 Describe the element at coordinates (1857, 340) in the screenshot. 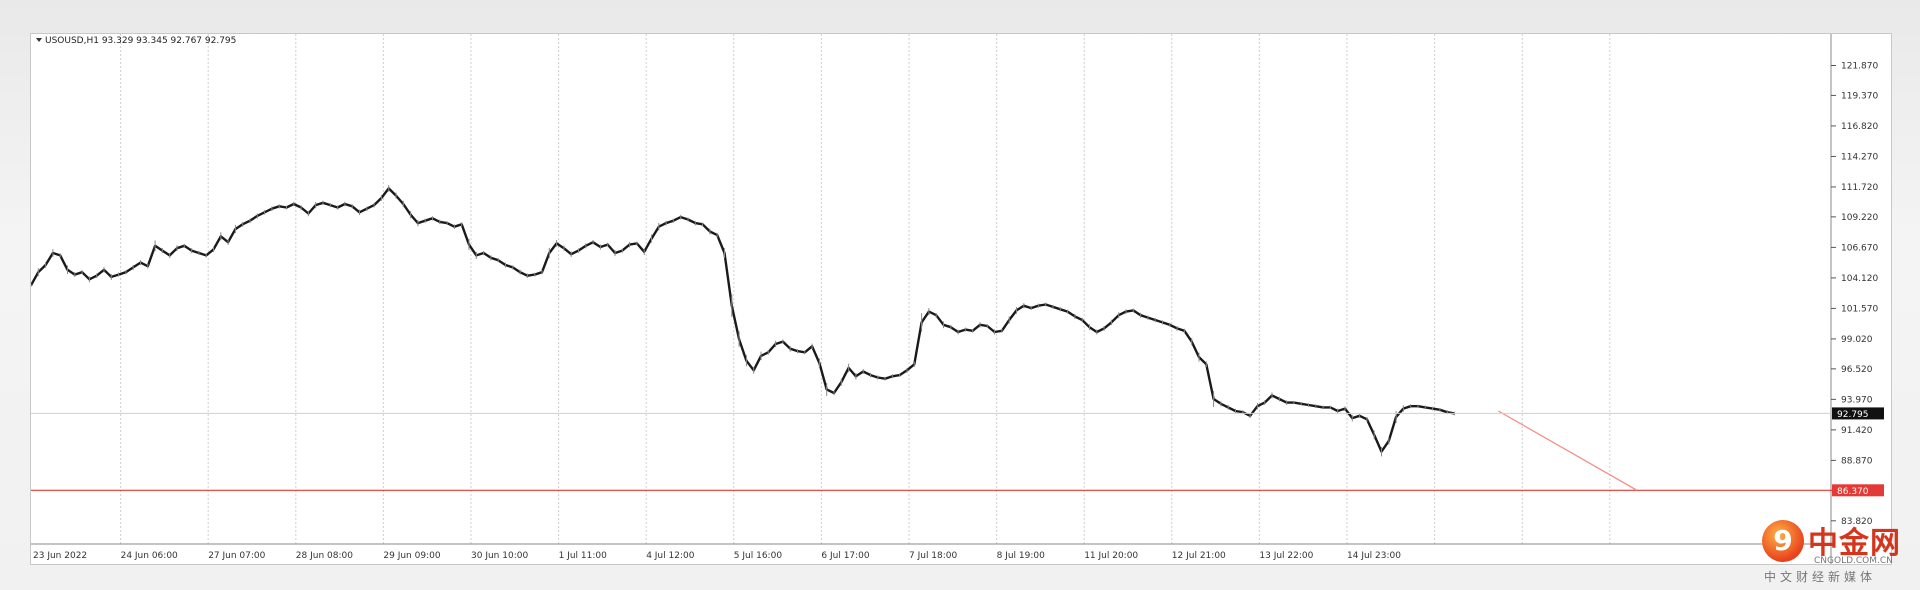

I see `y-tick-label: 99.020` at that location.